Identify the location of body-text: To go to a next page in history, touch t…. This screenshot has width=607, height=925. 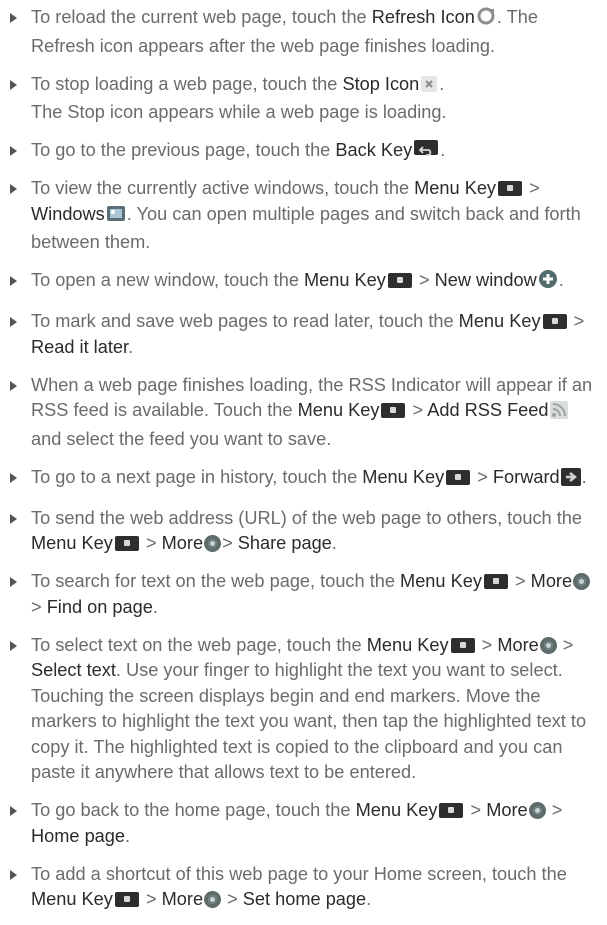
(197, 476).